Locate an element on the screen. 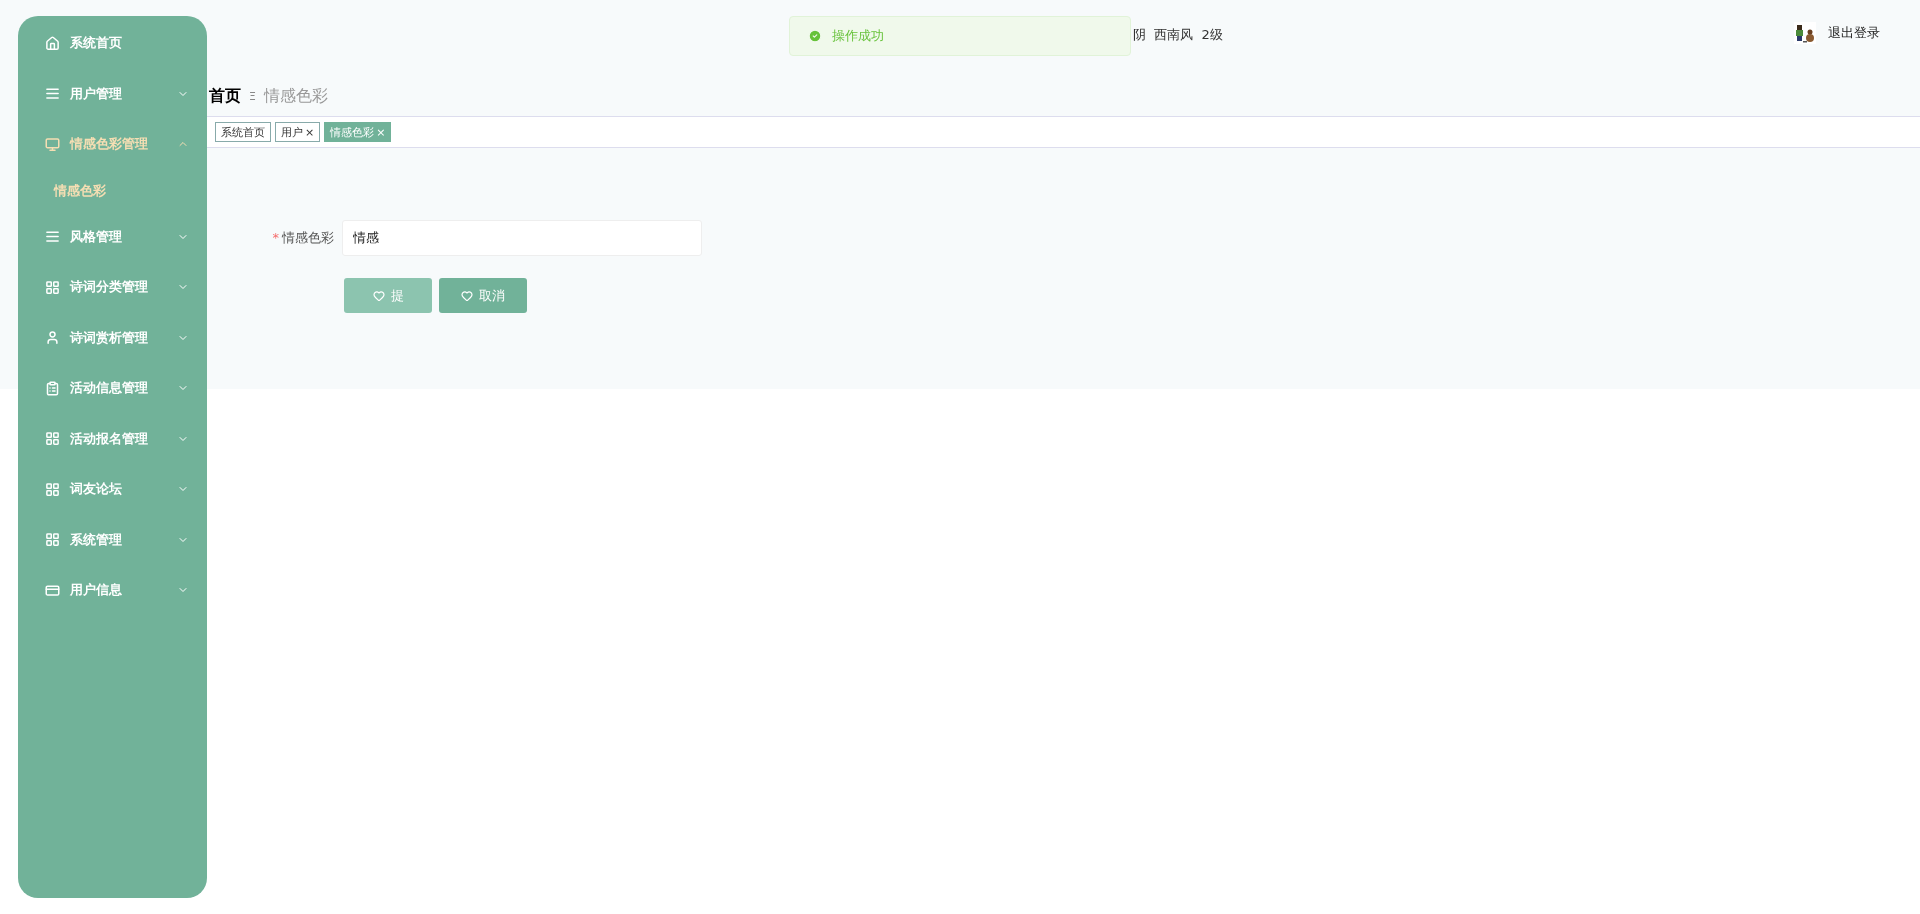 The height and width of the screenshot is (914, 1920). breadcrumb-item: 情感色彩 is located at coordinates (295, 96).